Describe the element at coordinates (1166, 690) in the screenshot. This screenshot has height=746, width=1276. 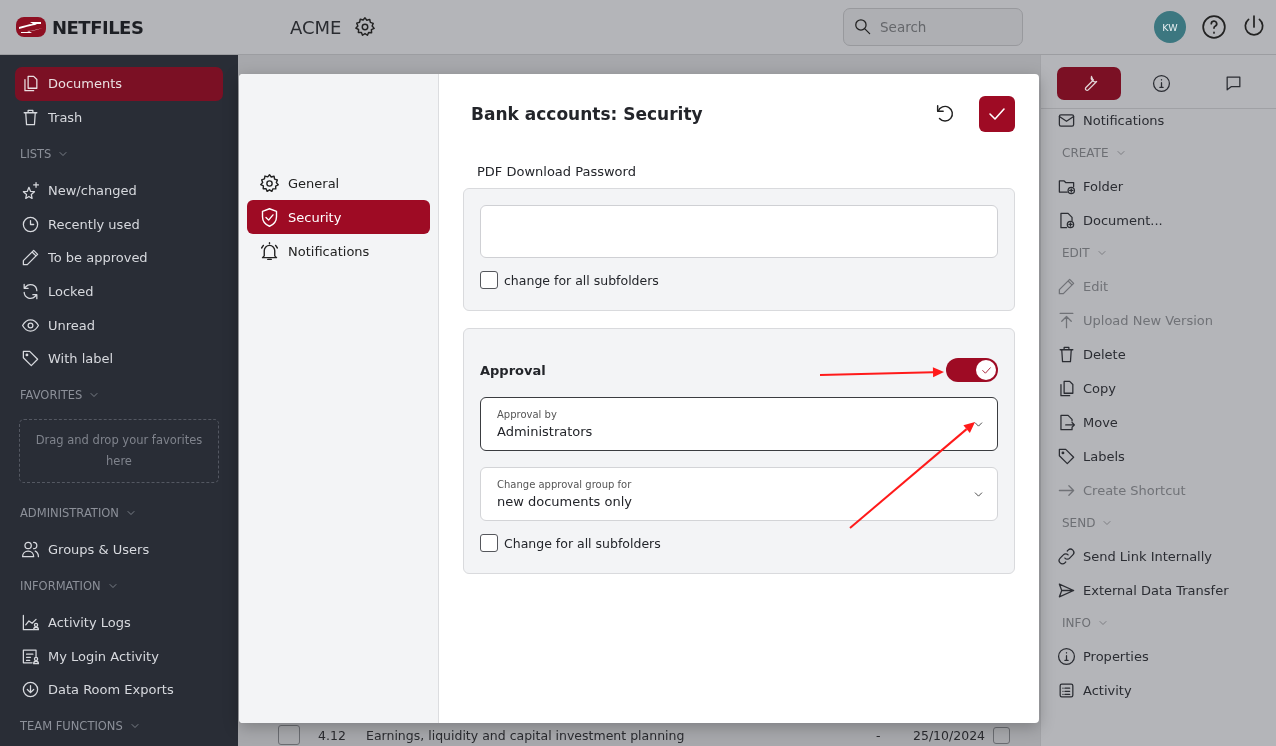
I see `action-item: Activity` at that location.